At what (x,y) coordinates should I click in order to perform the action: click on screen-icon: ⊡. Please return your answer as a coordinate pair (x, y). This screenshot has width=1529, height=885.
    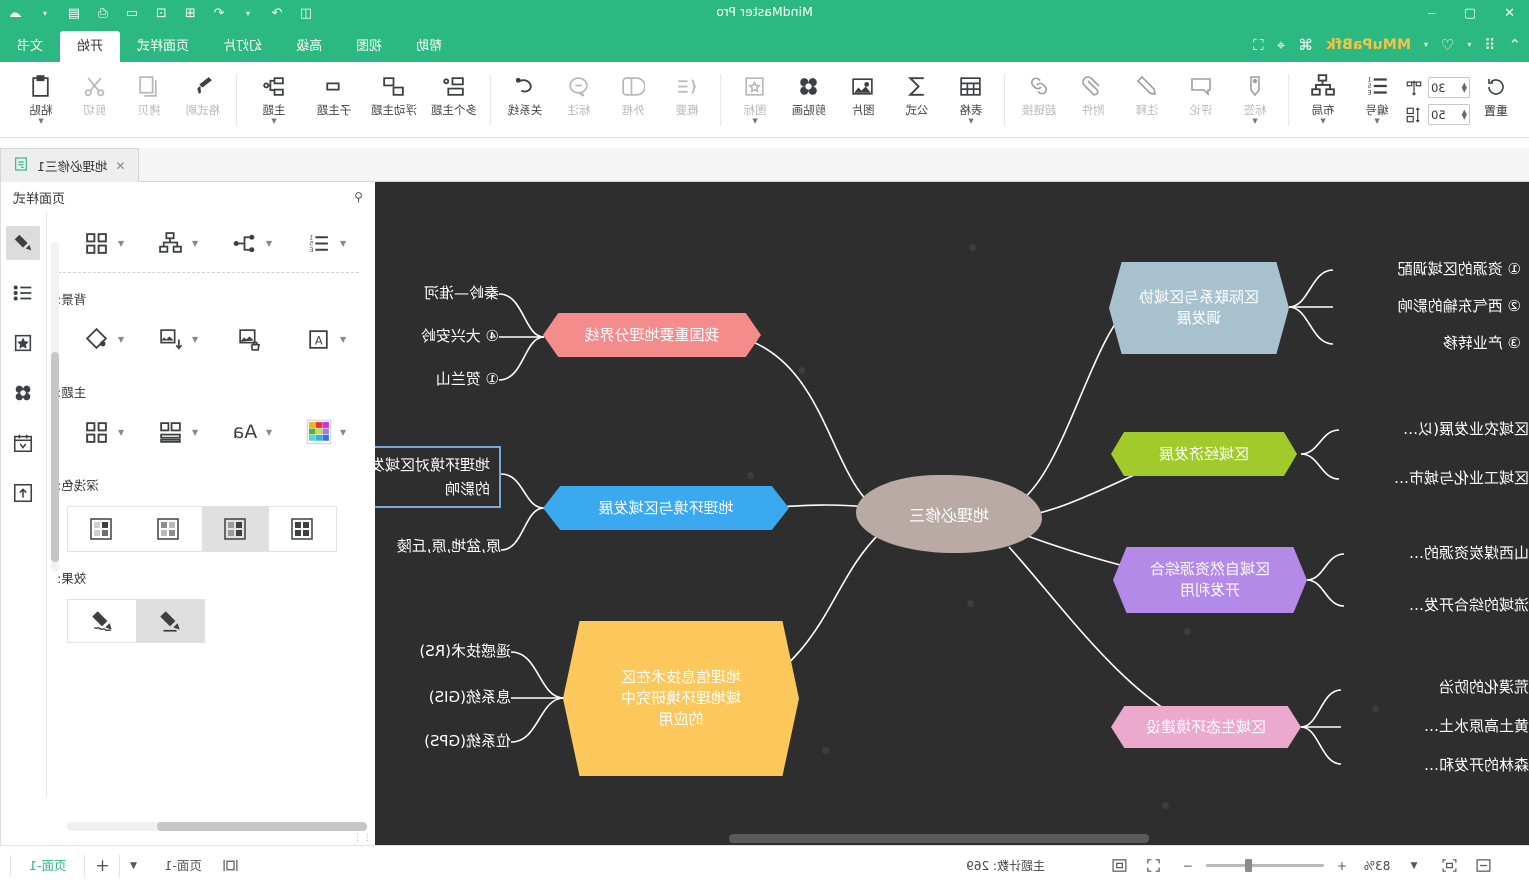
    Looking at the image, I should click on (161, 14).